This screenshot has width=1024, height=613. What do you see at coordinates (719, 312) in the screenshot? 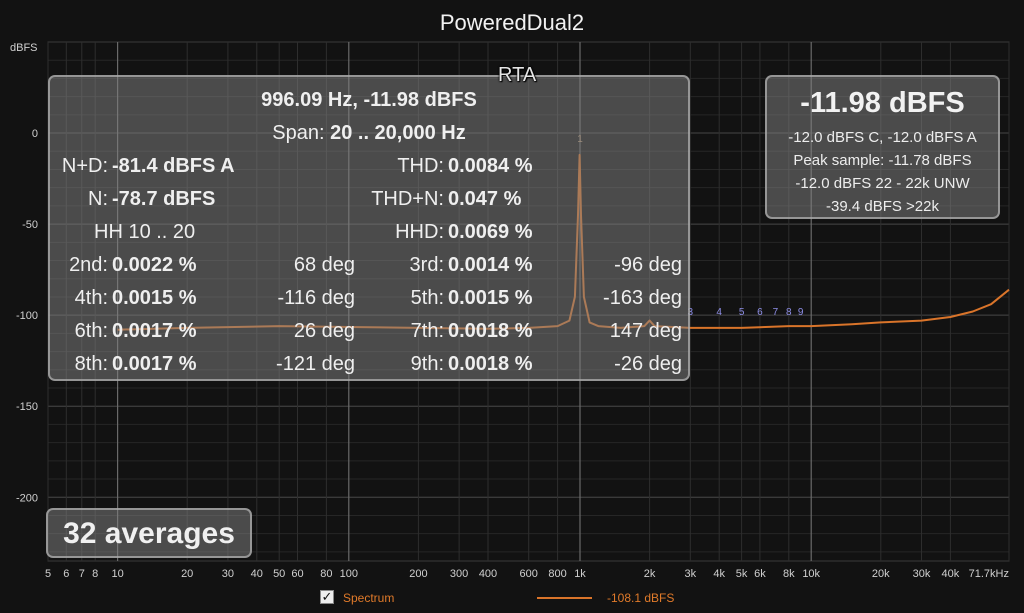
I see `harmonic-marker-label: 4` at bounding box center [719, 312].